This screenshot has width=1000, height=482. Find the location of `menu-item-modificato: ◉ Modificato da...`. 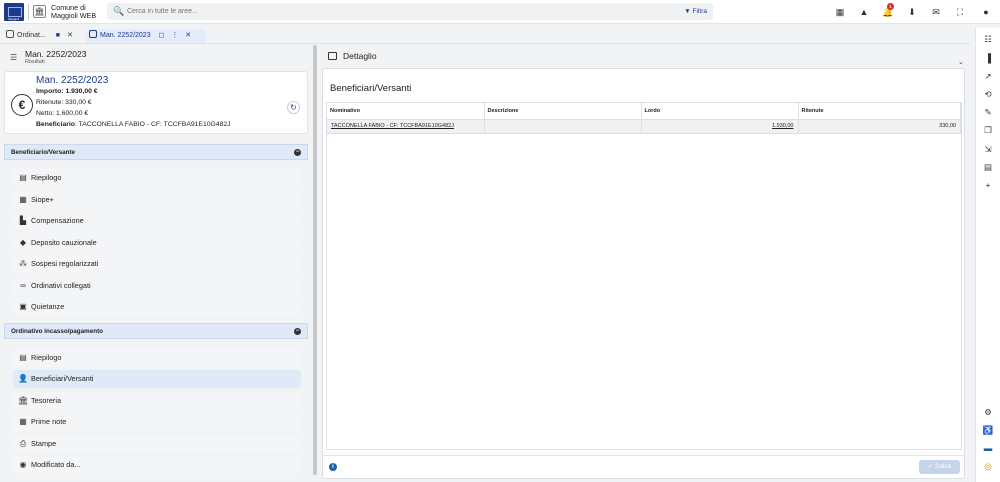

menu-item-modificato: ◉ Modificato da... is located at coordinates (157, 465).